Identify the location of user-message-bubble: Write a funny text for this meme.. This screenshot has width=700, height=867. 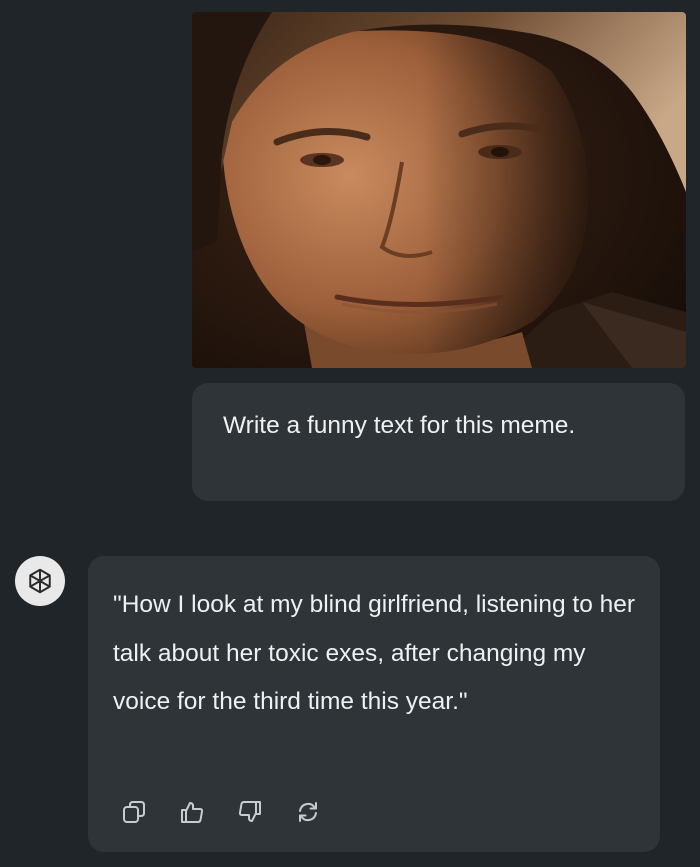
(438, 442).